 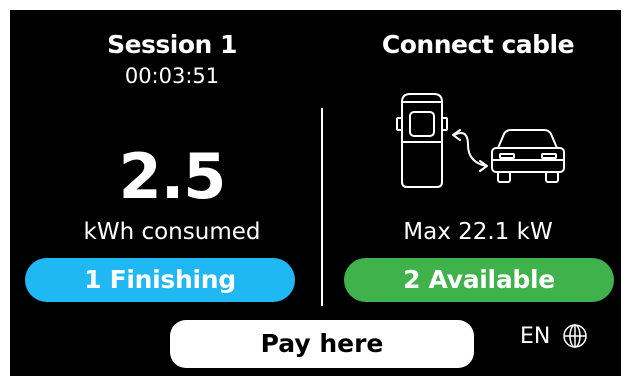 I want to click on charger-to-car-icon, so click(x=480, y=140).